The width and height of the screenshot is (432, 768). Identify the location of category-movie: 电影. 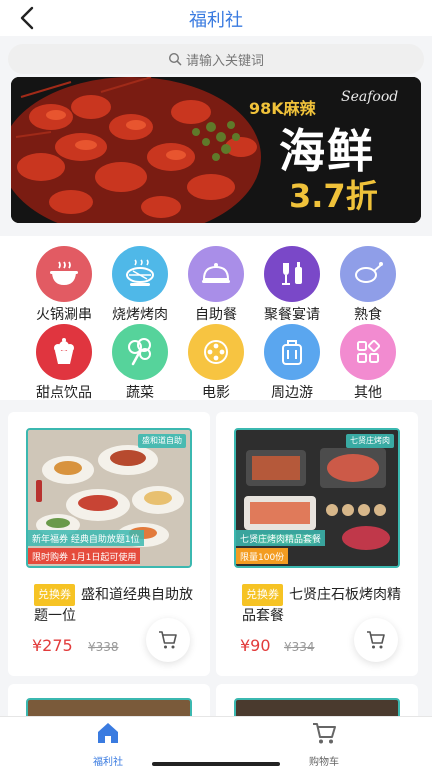
(212, 359).